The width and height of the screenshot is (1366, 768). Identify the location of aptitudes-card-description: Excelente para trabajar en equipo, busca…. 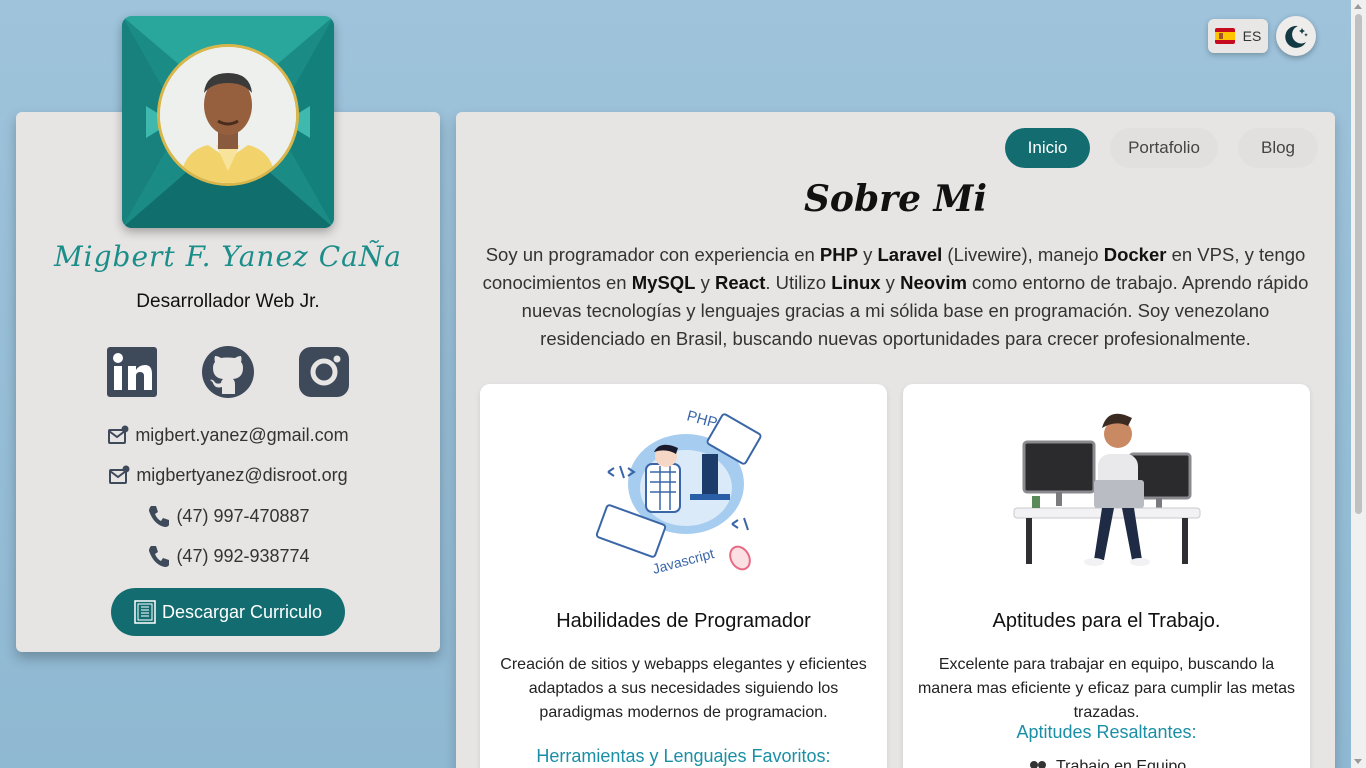
(1106, 688).